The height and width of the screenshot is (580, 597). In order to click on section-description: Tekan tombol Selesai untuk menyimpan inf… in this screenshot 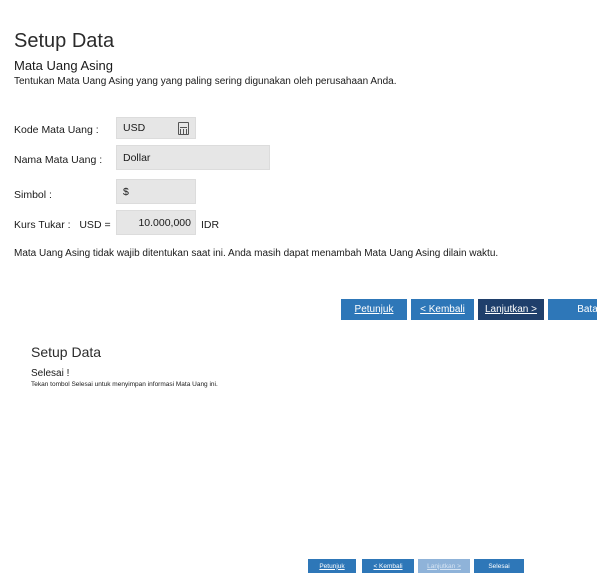, I will do `click(124, 384)`.